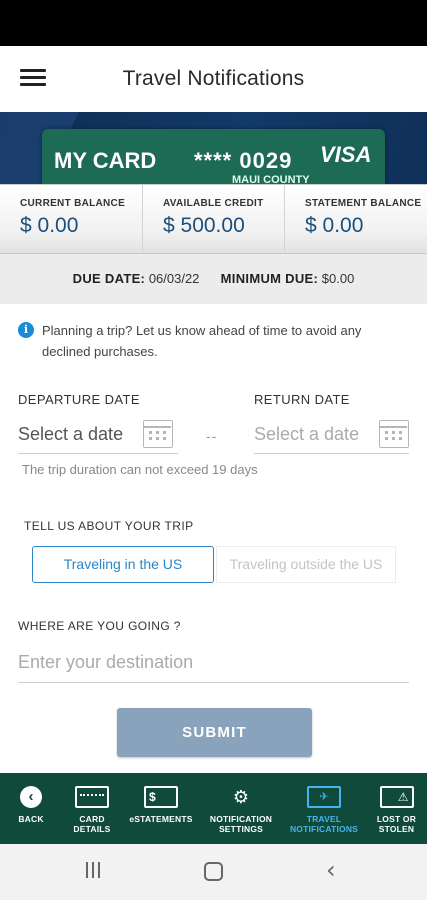 The image size is (427, 900). I want to click on available-credit: AVAILABLE CREDIT $ 500.00, so click(213, 220).